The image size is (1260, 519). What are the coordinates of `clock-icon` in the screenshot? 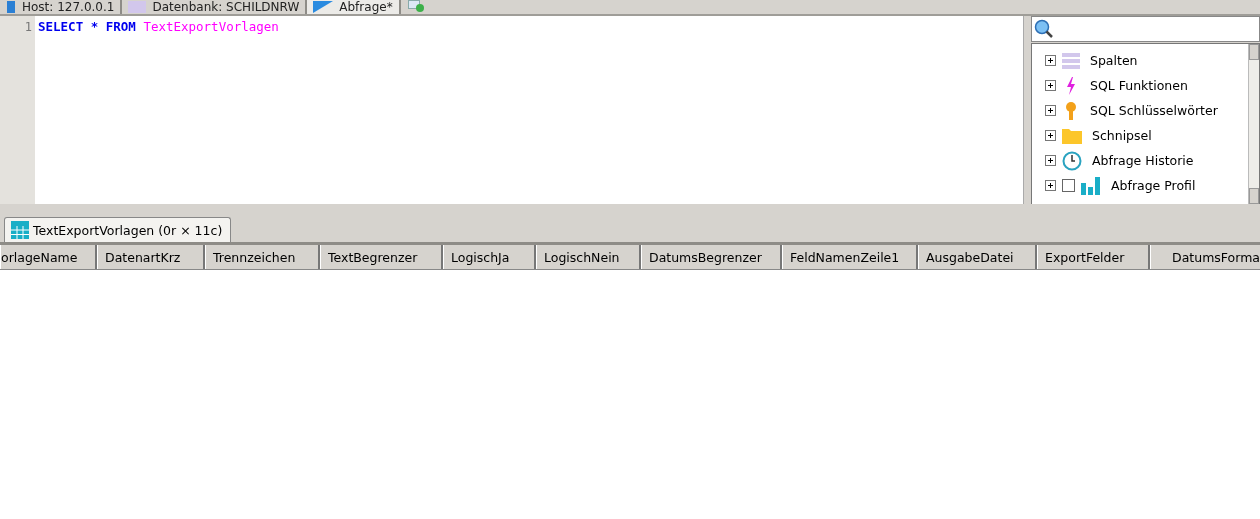 It's located at (1072, 160).